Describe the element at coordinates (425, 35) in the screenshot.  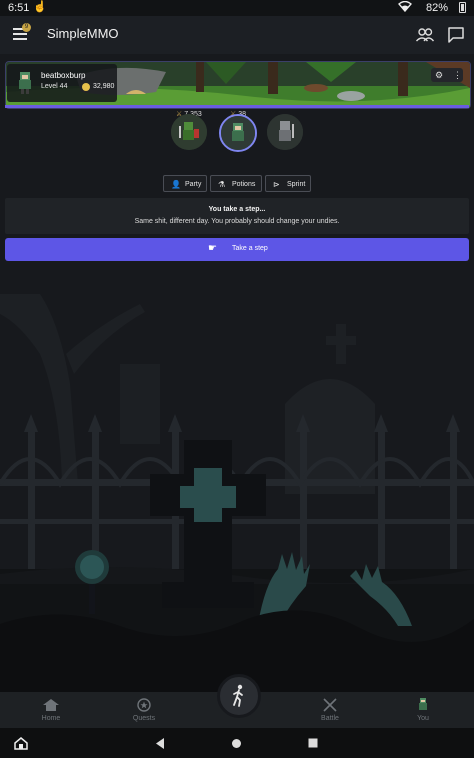
I see `friends-icon` at that location.